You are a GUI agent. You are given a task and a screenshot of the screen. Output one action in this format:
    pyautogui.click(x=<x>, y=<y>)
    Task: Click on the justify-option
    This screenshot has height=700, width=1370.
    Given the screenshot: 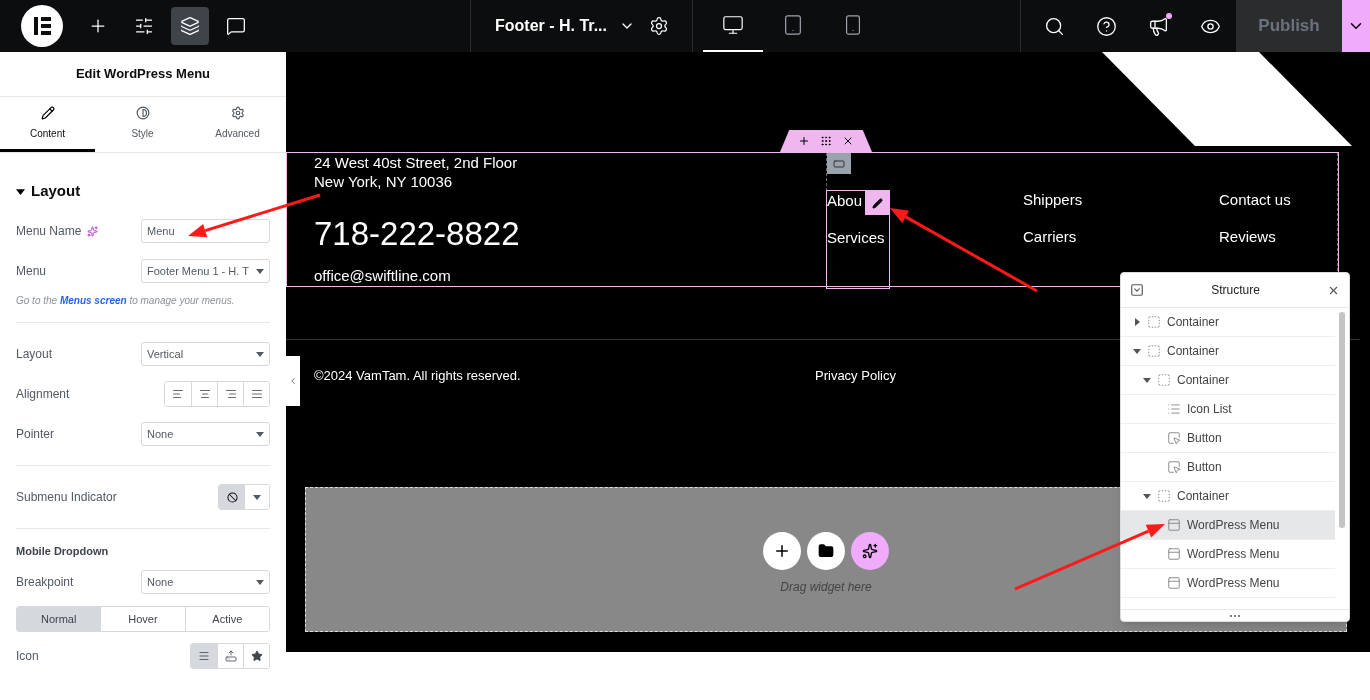 What is the action you would take?
    pyautogui.click(x=256, y=394)
    